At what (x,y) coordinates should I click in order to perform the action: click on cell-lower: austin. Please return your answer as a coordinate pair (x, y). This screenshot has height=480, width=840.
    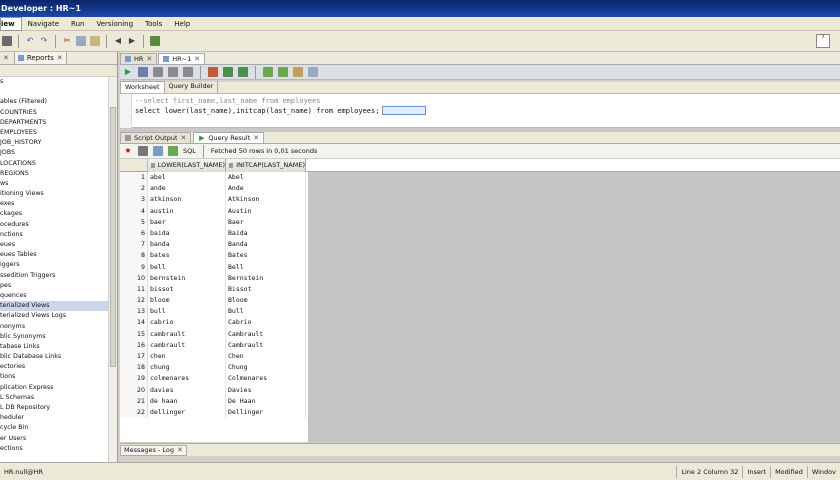
    Looking at the image, I should click on (187, 211).